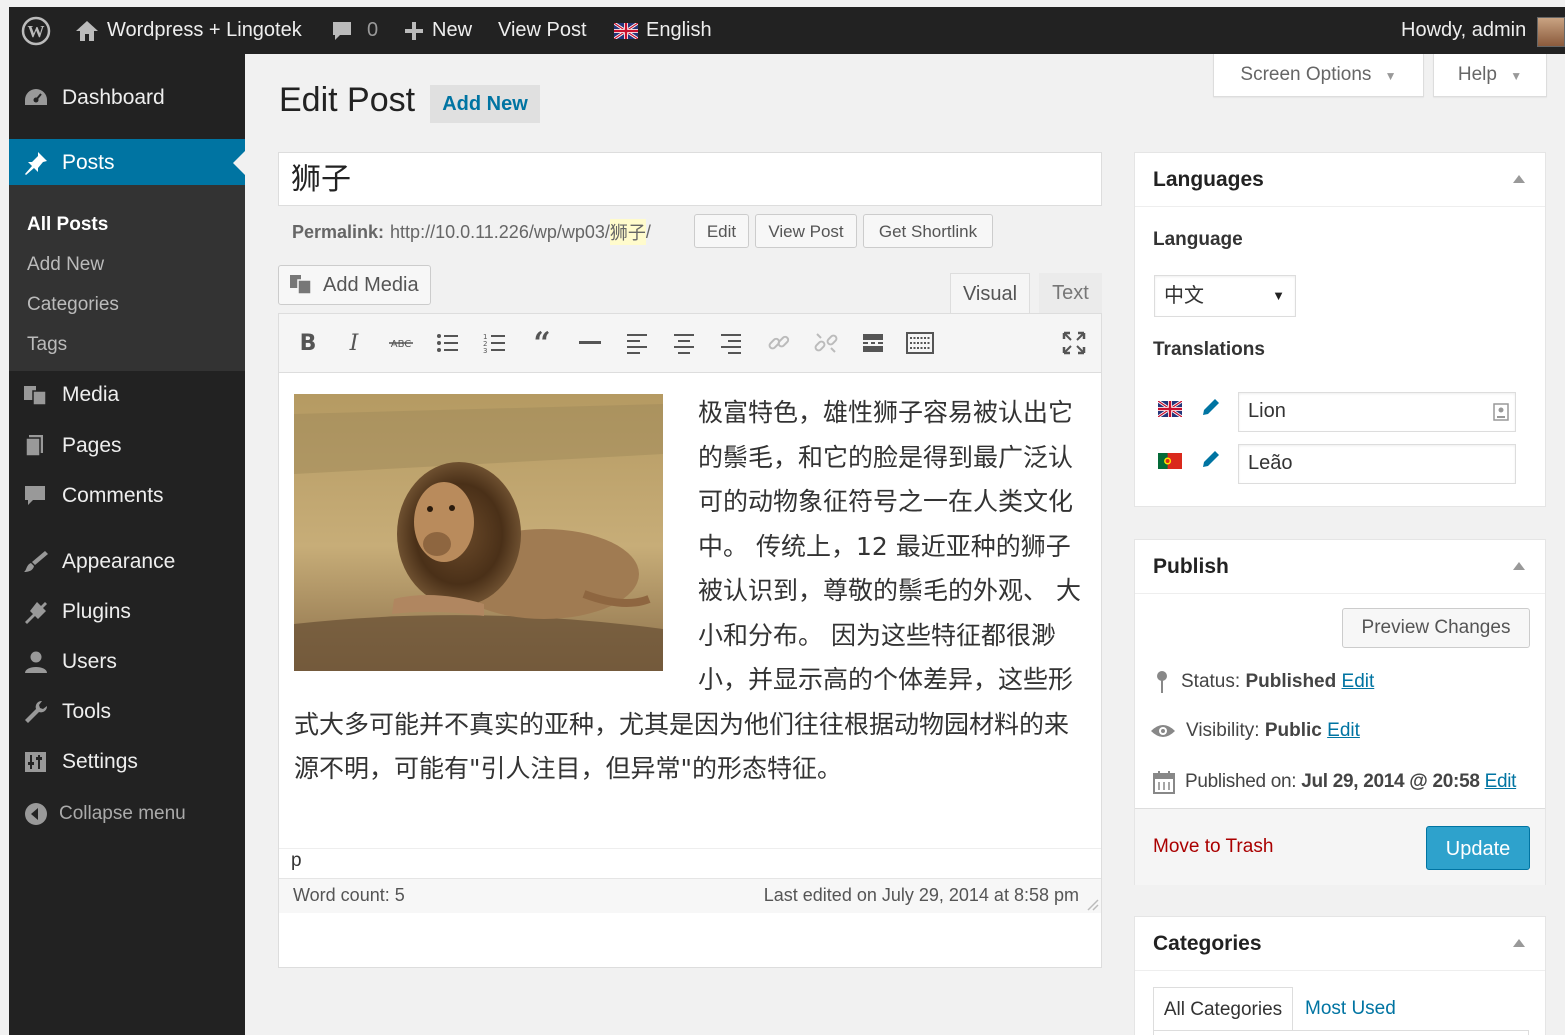  What do you see at coordinates (127, 496) in the screenshot?
I see `menu-comments: Comments` at bounding box center [127, 496].